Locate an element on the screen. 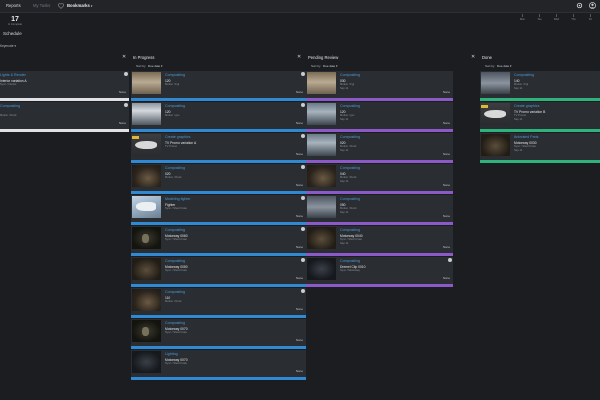  nav-my-tasks: My Tasks is located at coordinates (41, 5).